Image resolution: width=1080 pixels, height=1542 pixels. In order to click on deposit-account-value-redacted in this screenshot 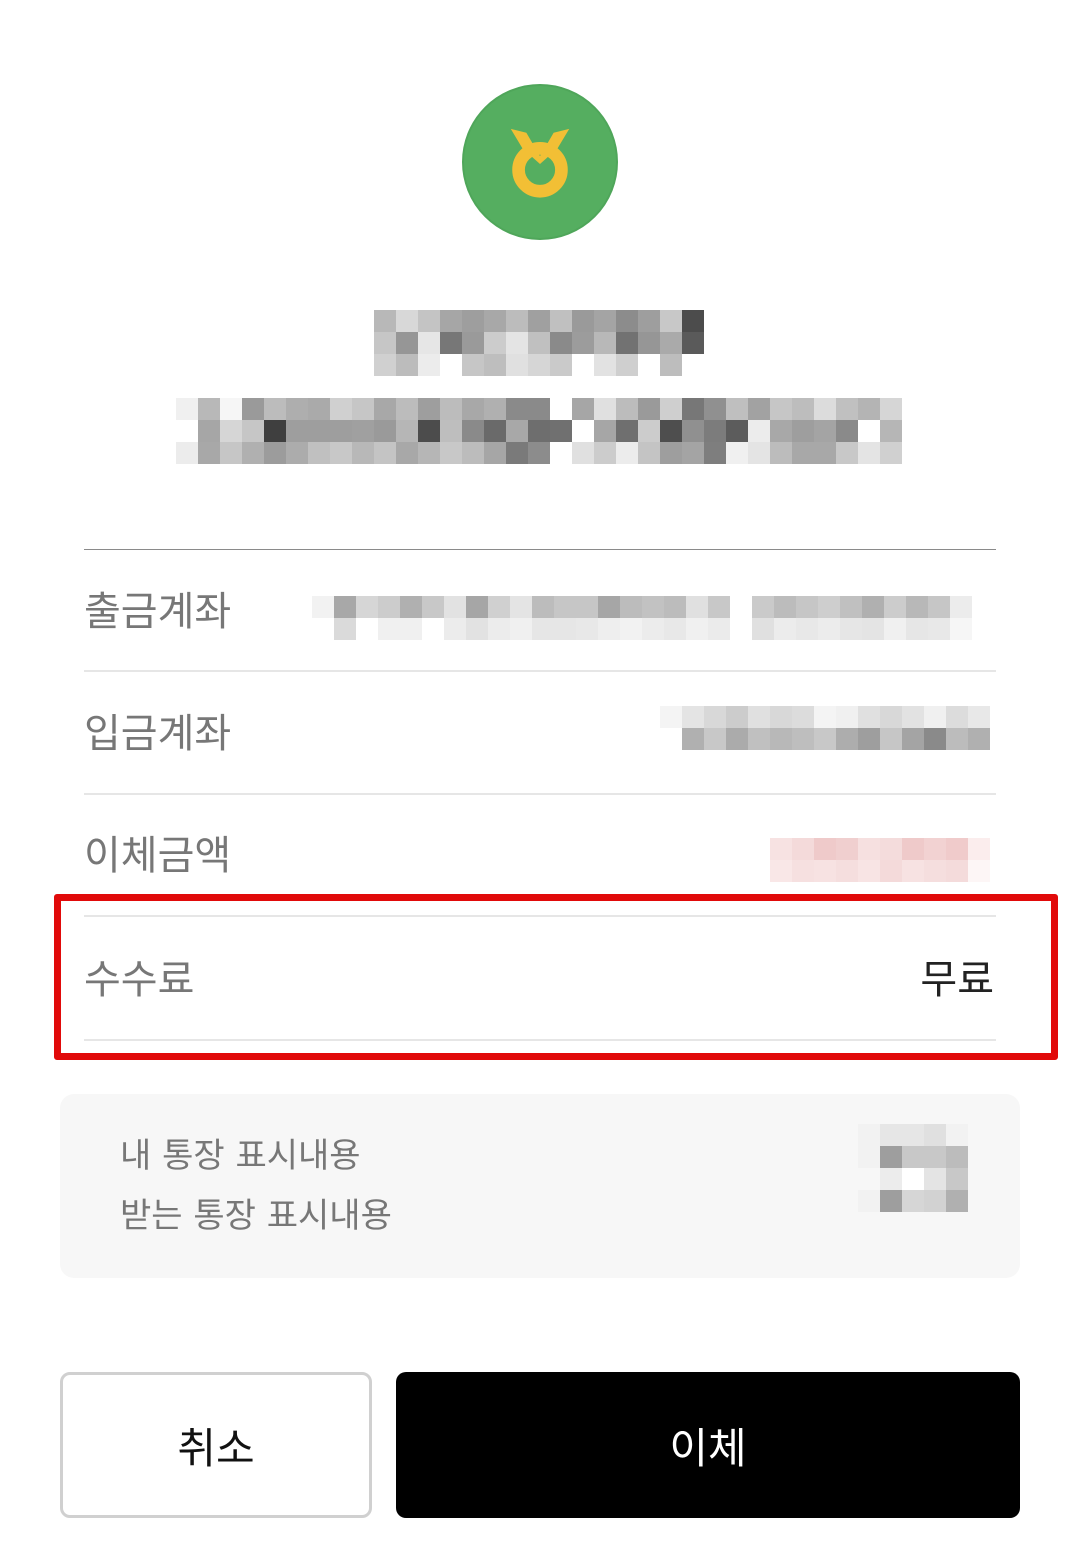, I will do `click(825, 728)`.